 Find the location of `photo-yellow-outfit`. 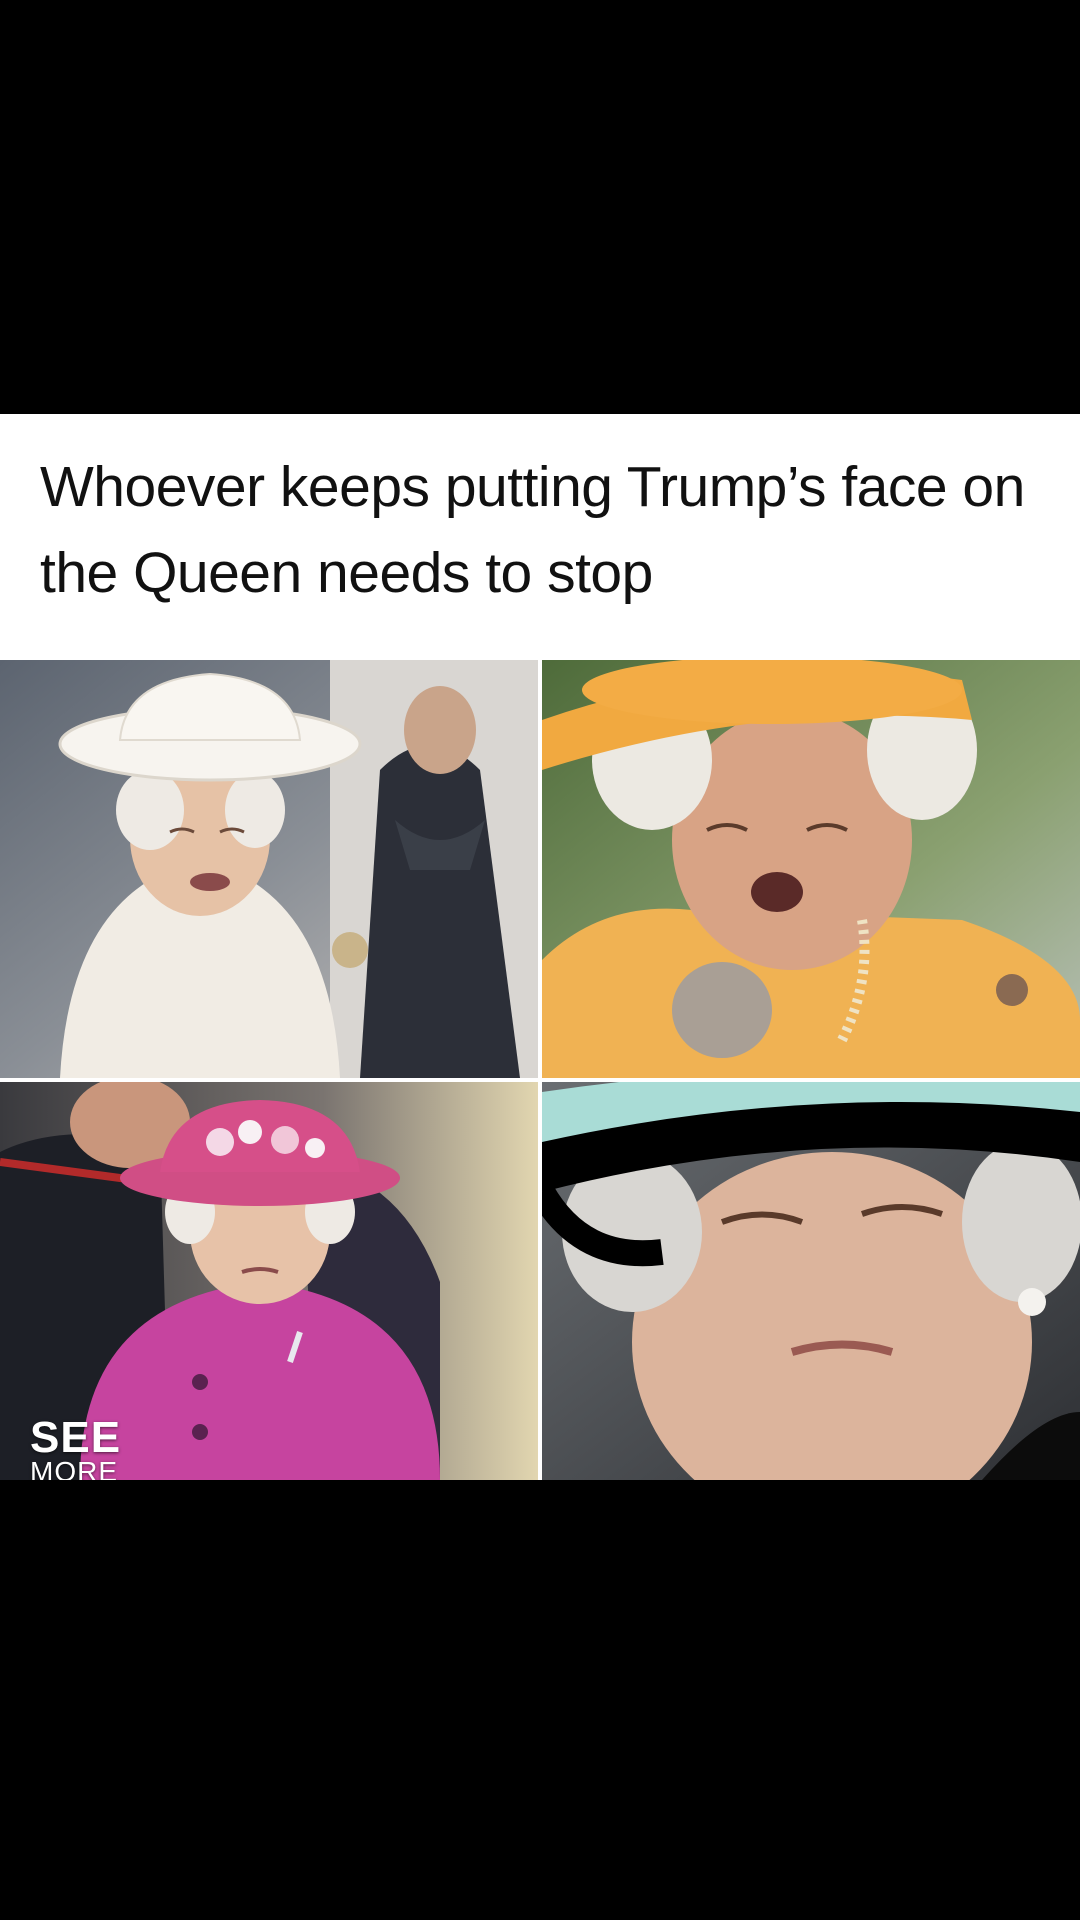

photo-yellow-outfit is located at coordinates (811, 869).